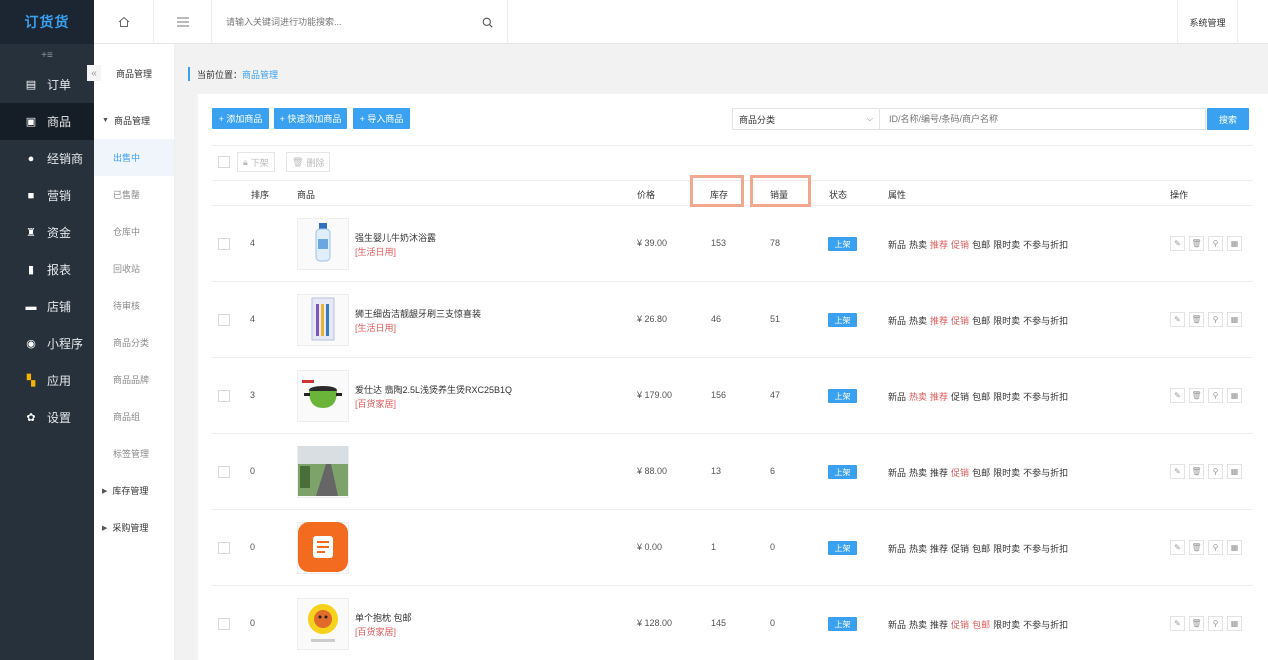 The height and width of the screenshot is (660, 1268). I want to click on offshelf-button: 🔒︎ 下架, so click(256, 162).